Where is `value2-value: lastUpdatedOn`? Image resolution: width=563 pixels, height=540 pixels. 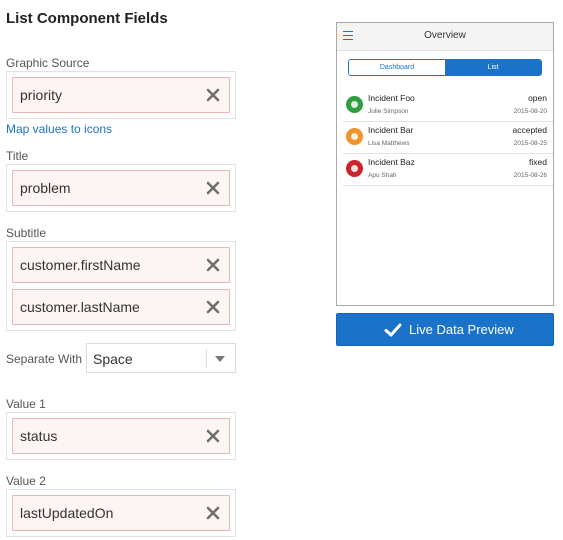
value2-value: lastUpdatedOn is located at coordinates (67, 513).